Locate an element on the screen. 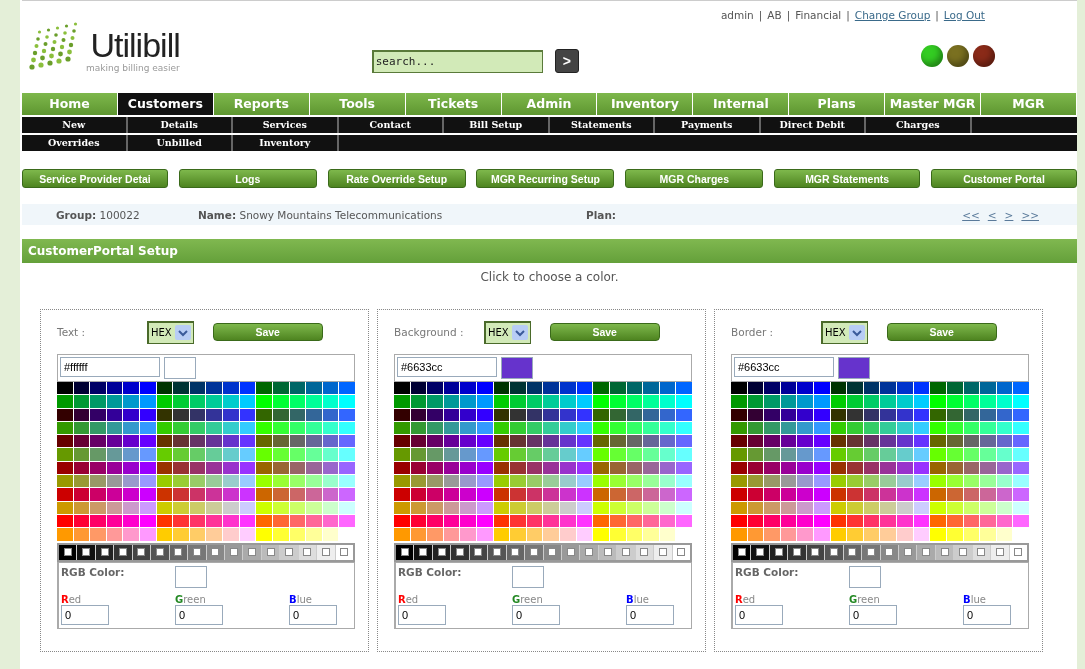 The height and width of the screenshot is (669, 1085). sub-nav-item: Statements is located at coordinates (602, 125).